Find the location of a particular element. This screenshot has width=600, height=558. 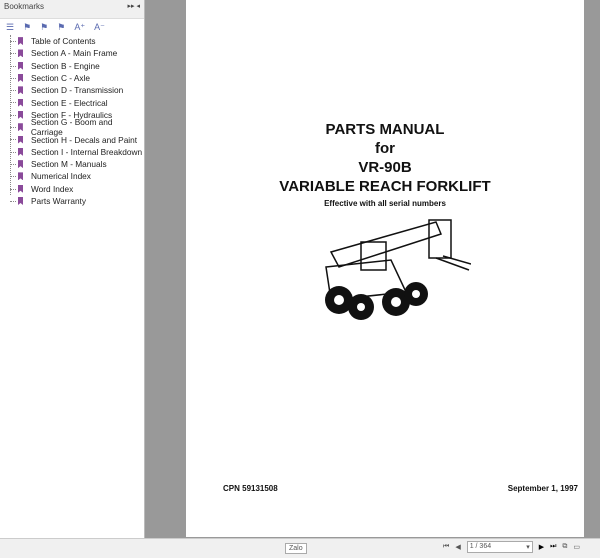

bookmark-item: Section A - Main Frame is located at coordinates (77, 53).